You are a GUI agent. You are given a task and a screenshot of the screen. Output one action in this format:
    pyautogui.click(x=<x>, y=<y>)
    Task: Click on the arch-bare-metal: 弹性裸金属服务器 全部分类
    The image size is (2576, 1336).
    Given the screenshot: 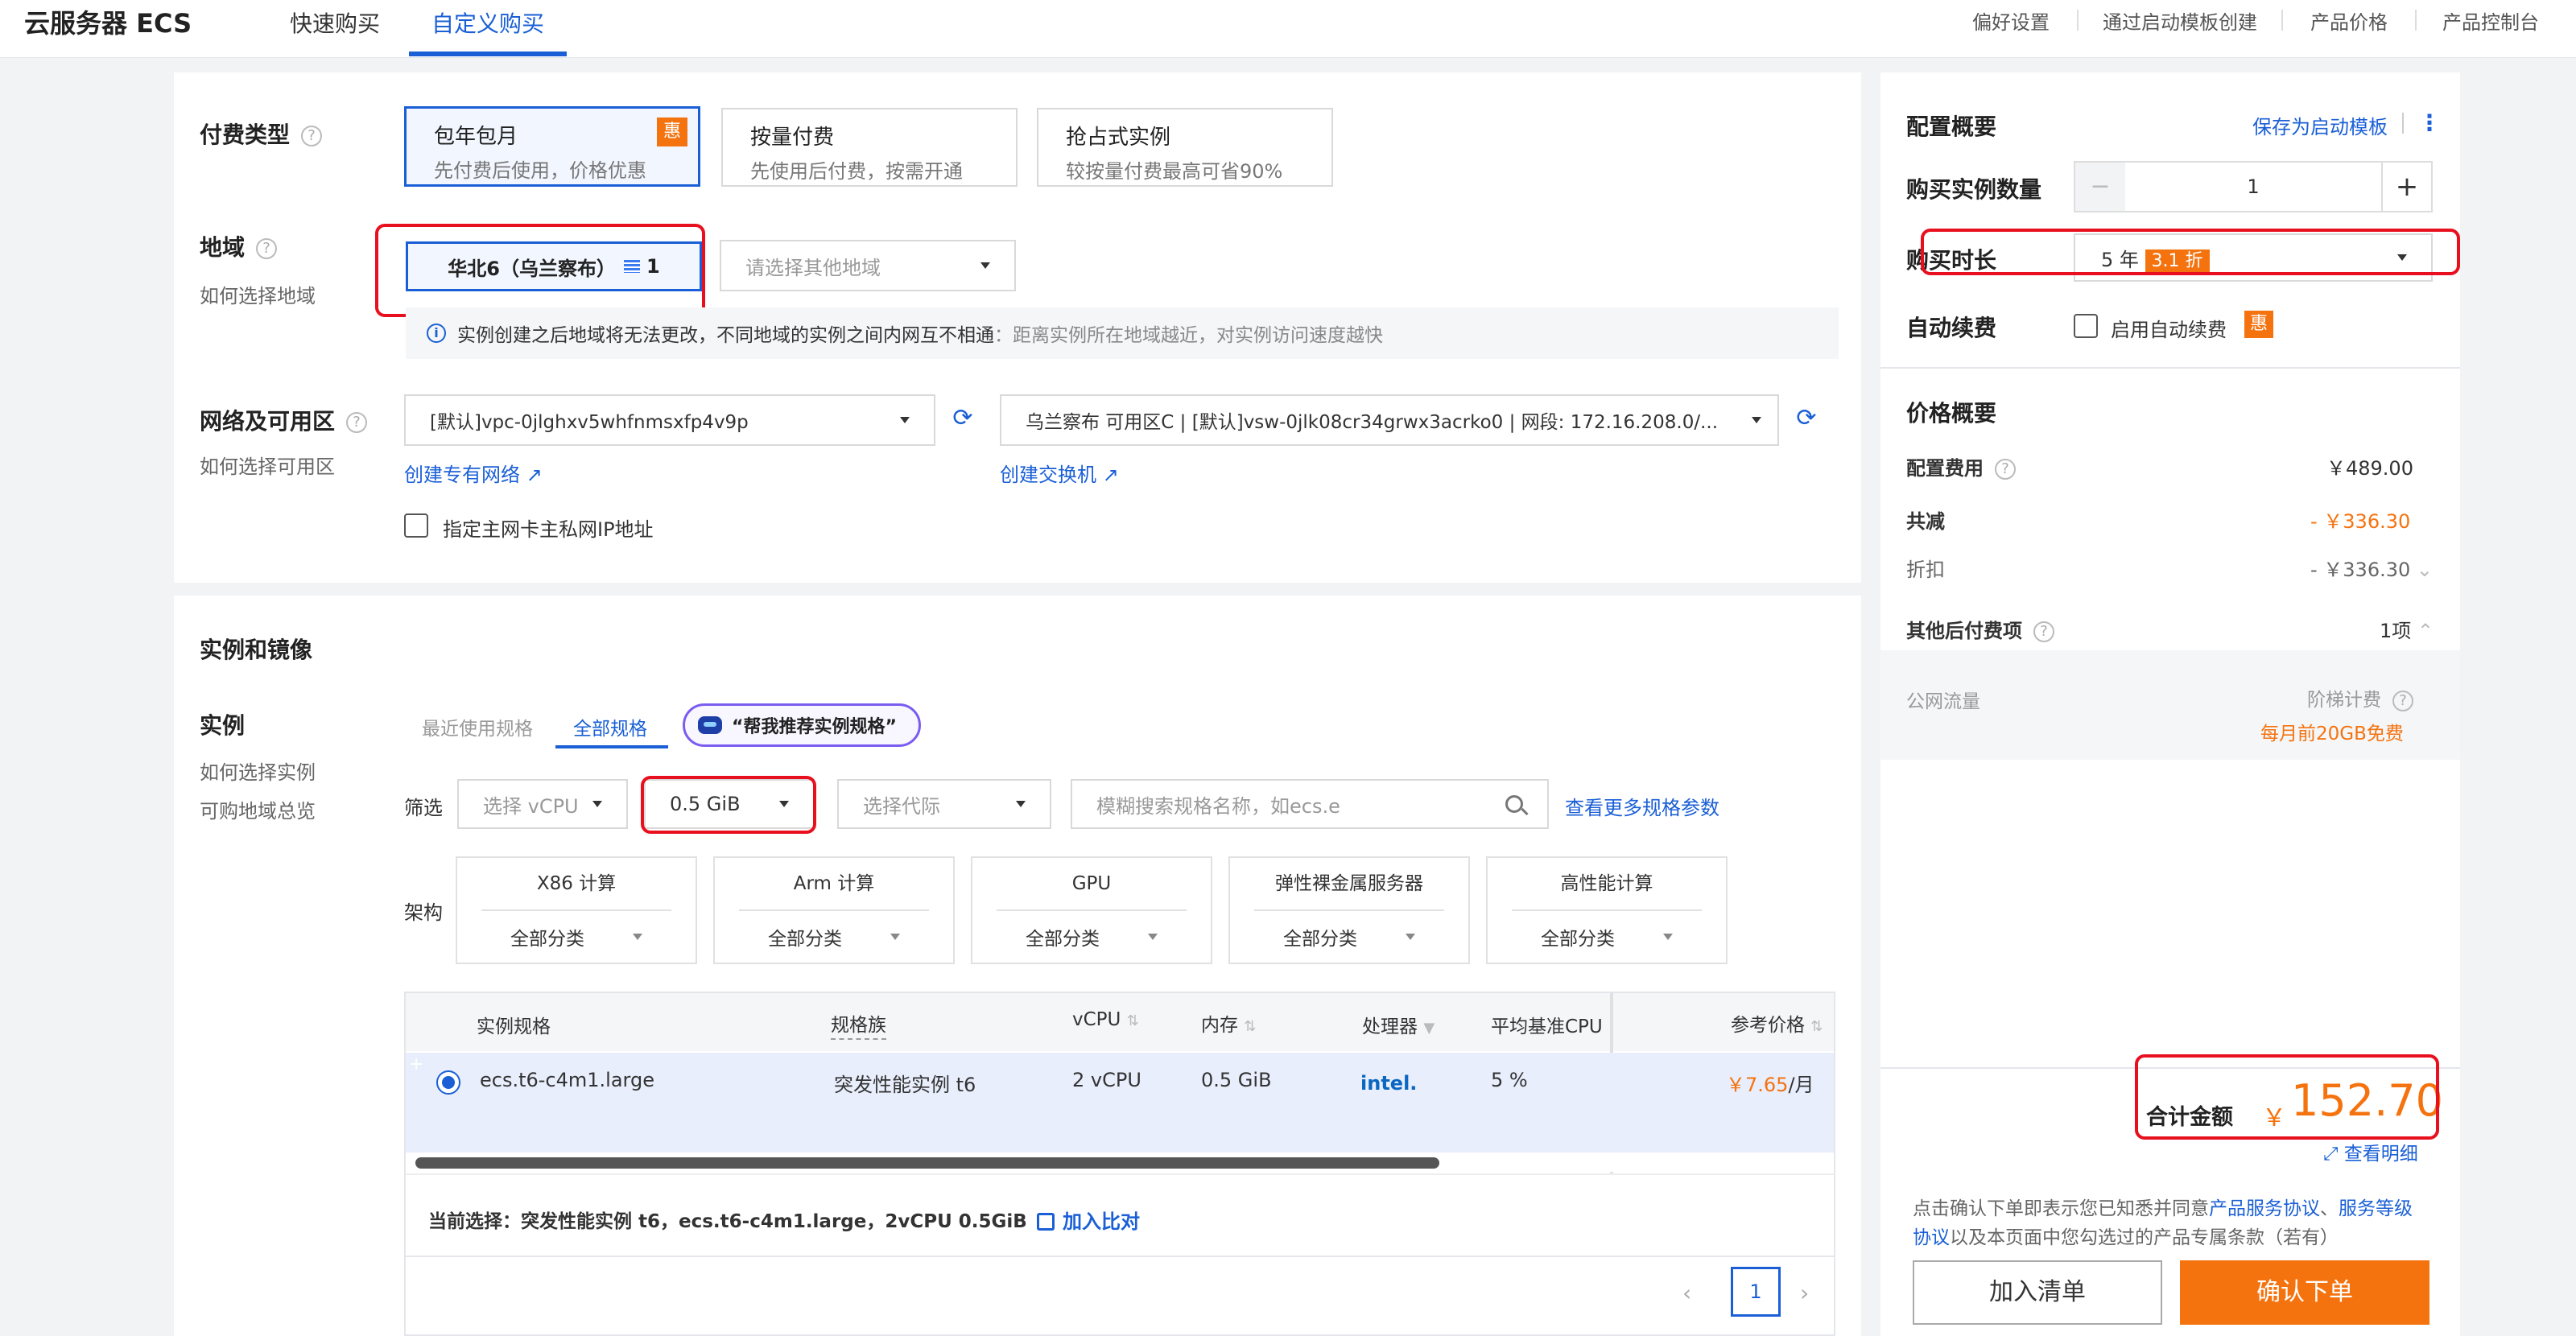 What is the action you would take?
    pyautogui.click(x=1349, y=910)
    